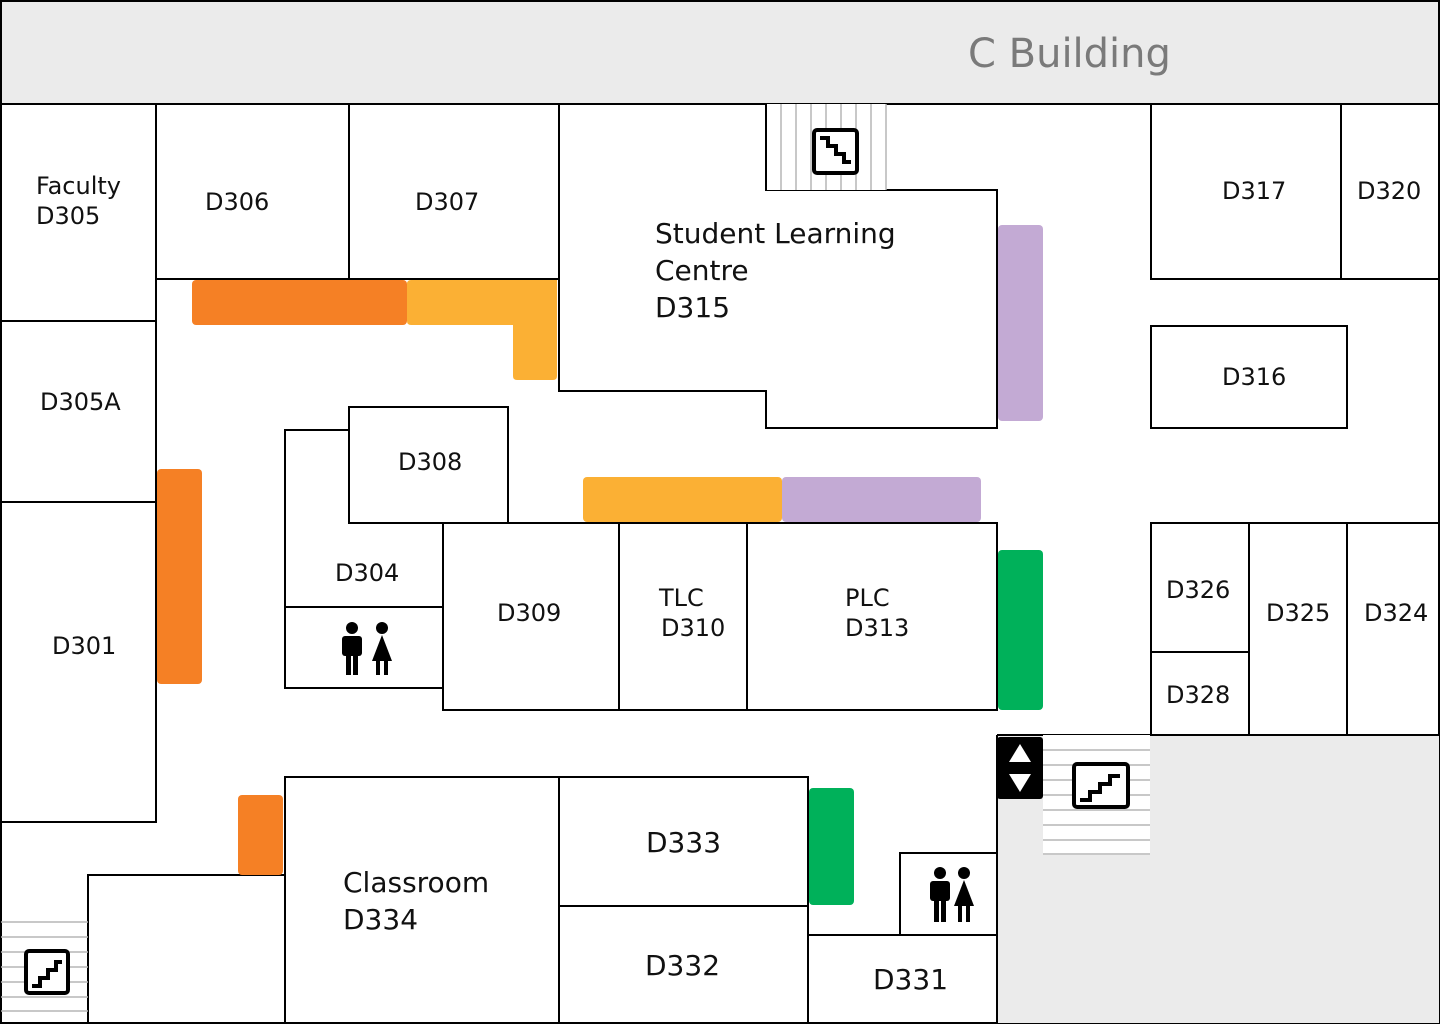 Image resolution: width=1440 pixels, height=1024 pixels. I want to click on svg-text: D315, so click(692, 307).